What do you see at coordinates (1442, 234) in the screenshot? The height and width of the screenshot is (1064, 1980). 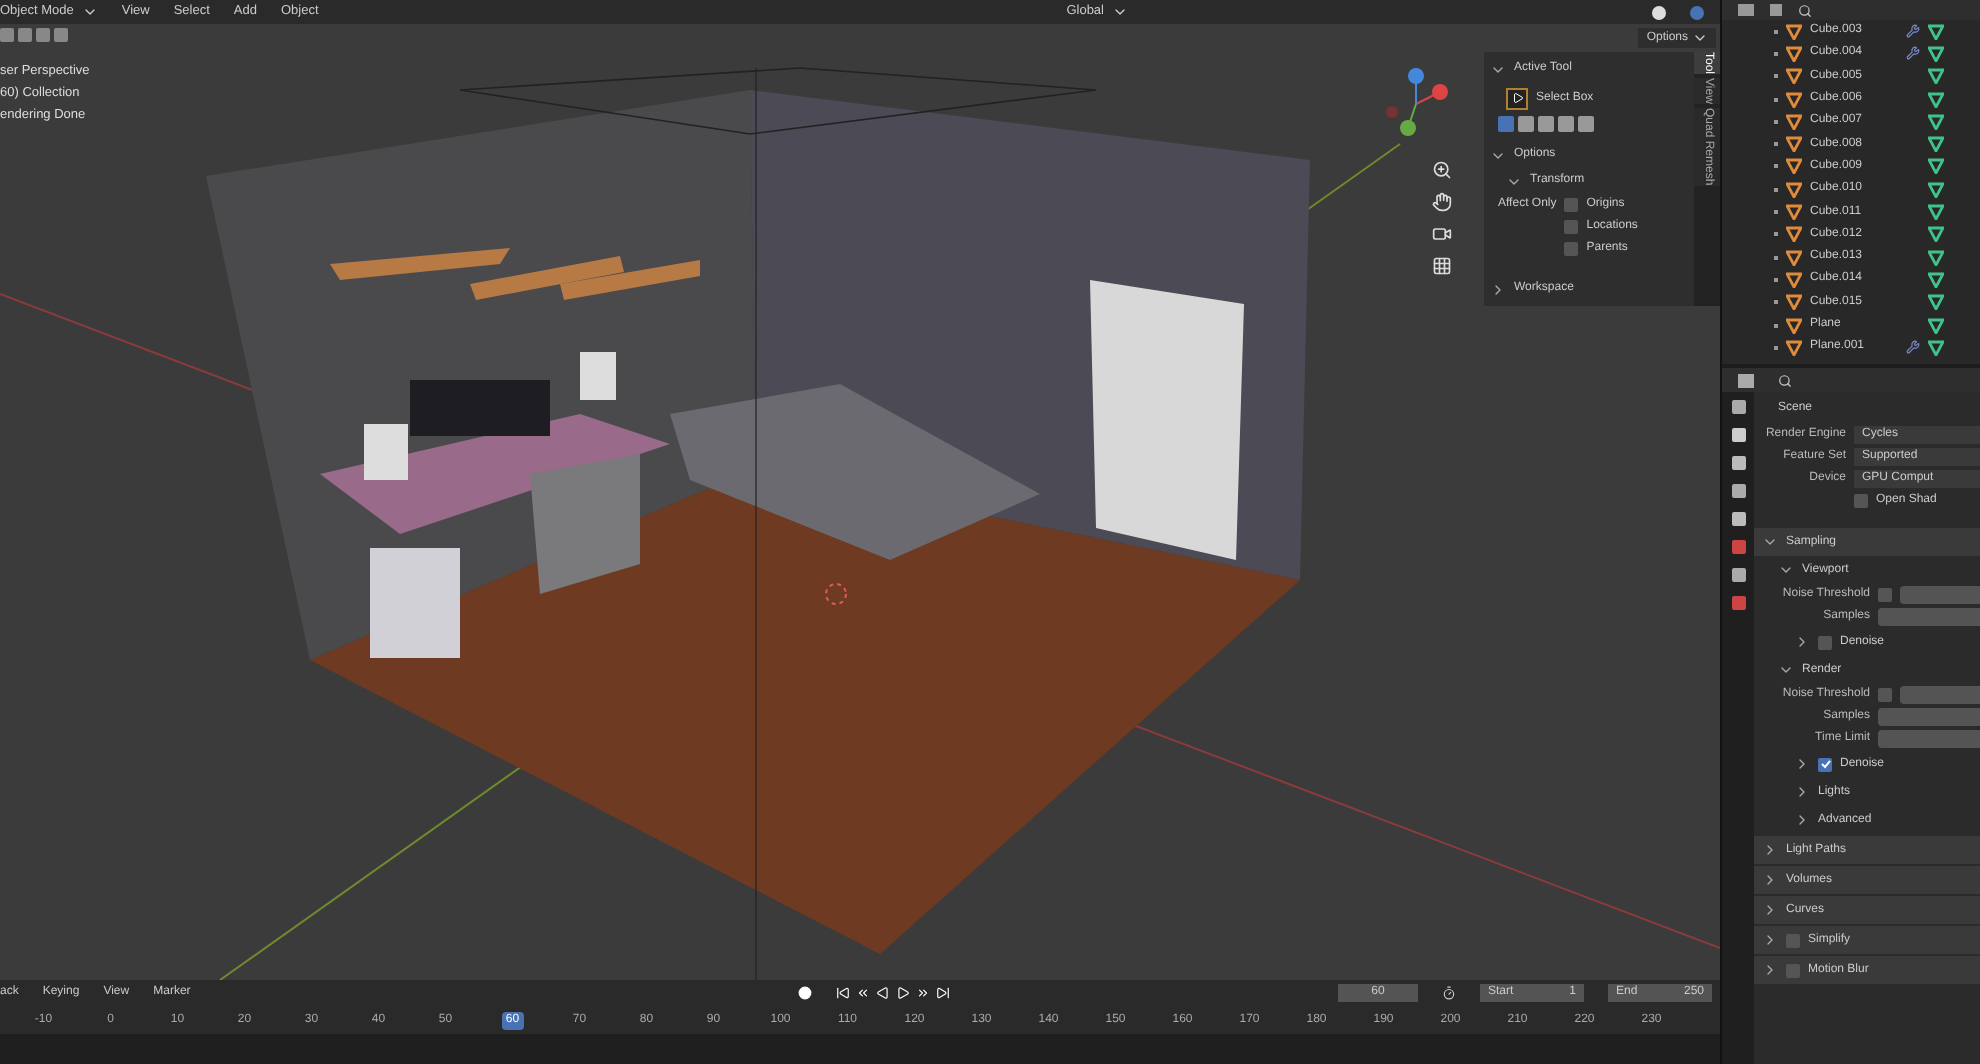 I see `camera-icon` at bounding box center [1442, 234].